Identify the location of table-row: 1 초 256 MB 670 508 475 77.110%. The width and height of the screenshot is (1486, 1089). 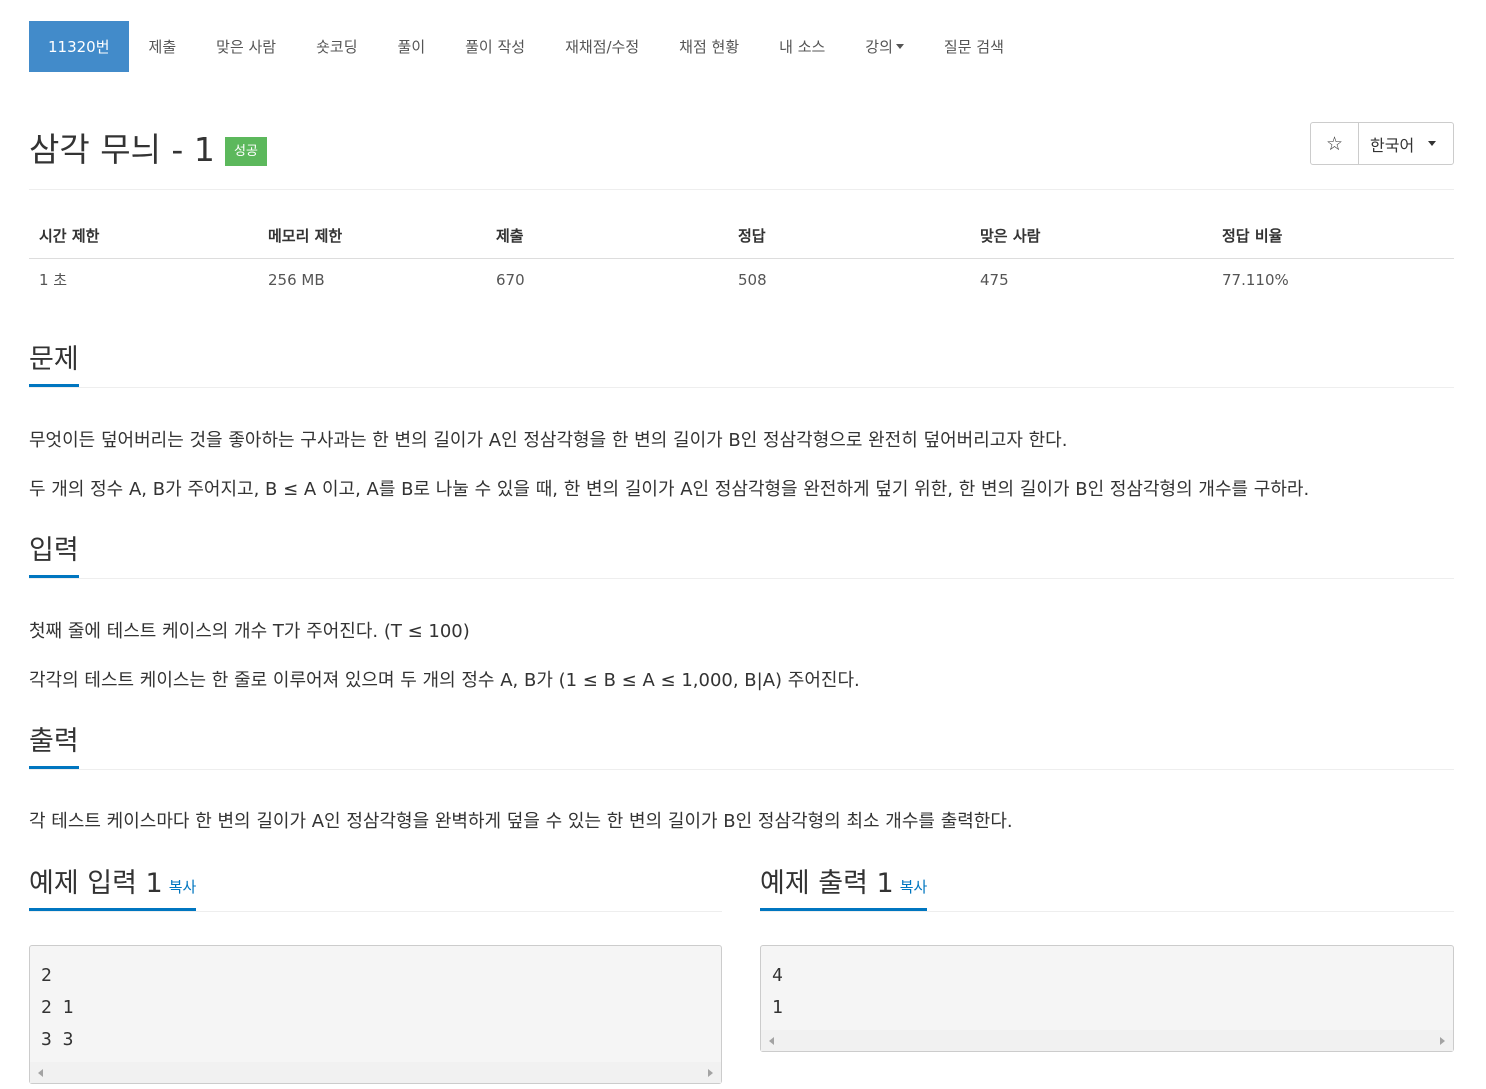
(741, 279).